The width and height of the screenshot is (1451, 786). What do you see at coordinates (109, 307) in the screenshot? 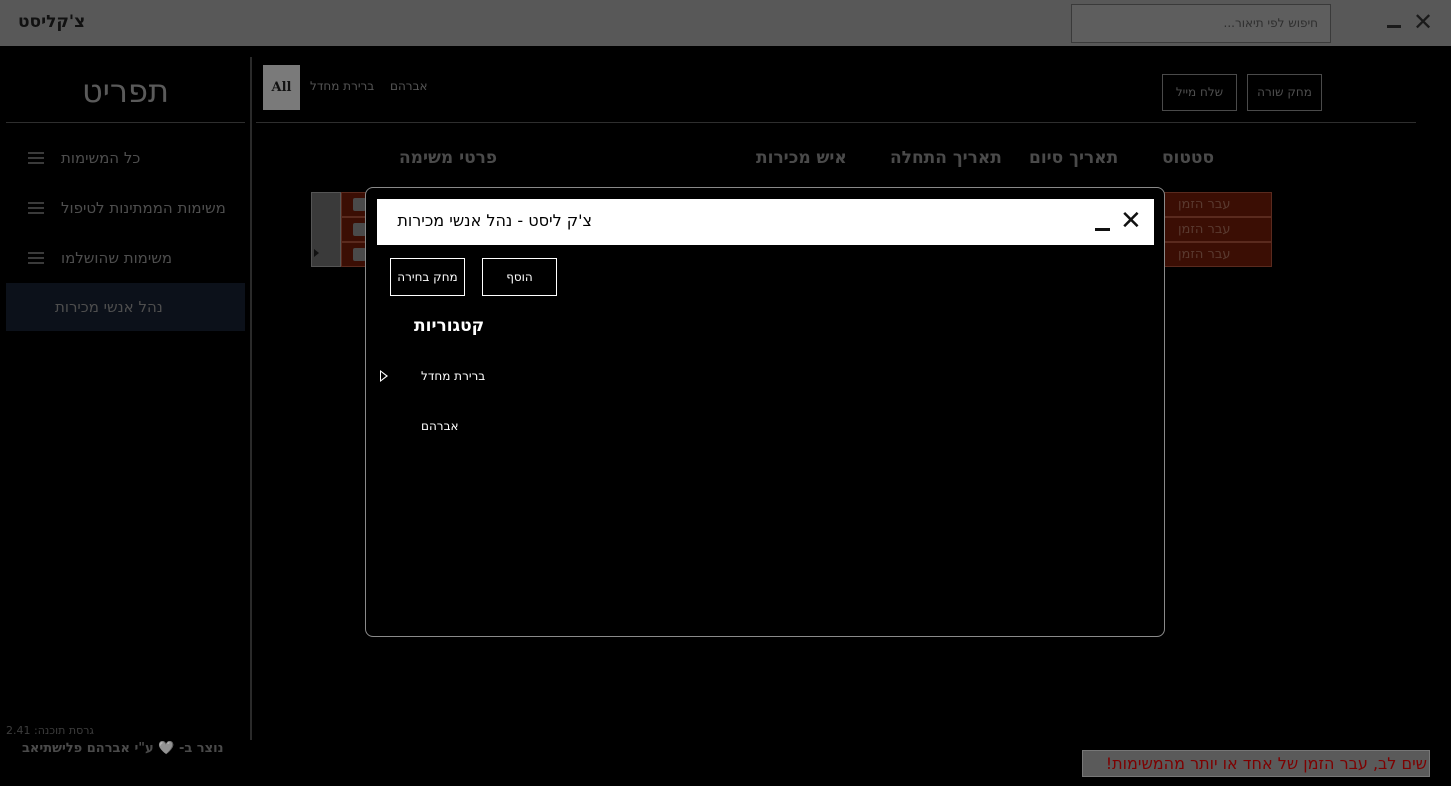
I see `sidebar-item-label: נהל אנשי מכירות` at bounding box center [109, 307].